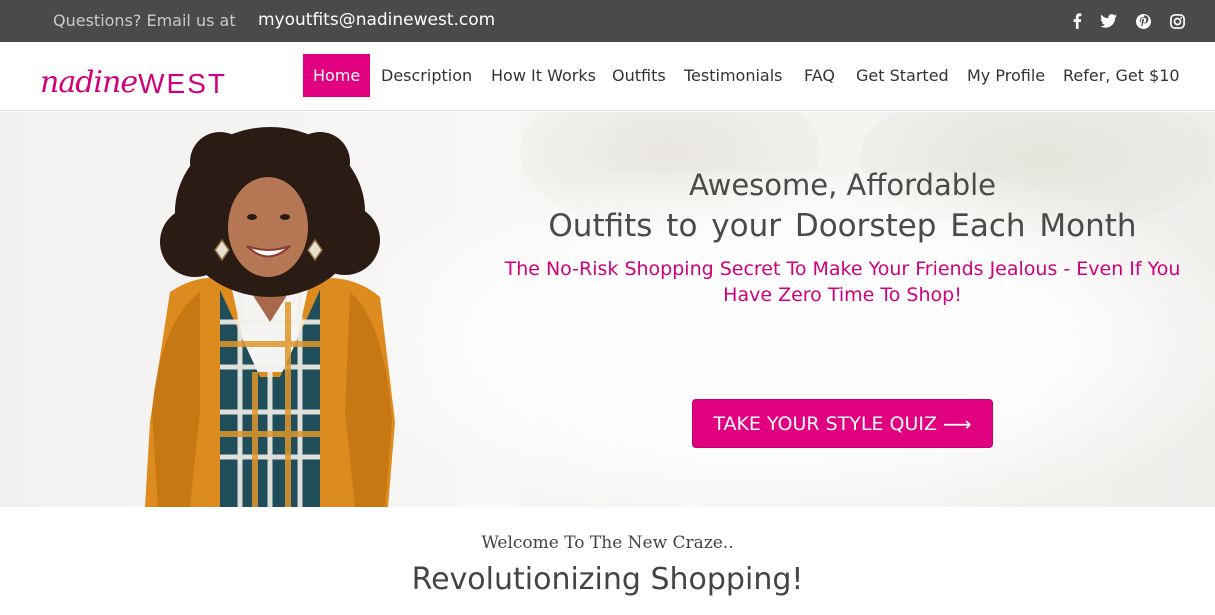  I want to click on facebook-icon, so click(1077, 21).